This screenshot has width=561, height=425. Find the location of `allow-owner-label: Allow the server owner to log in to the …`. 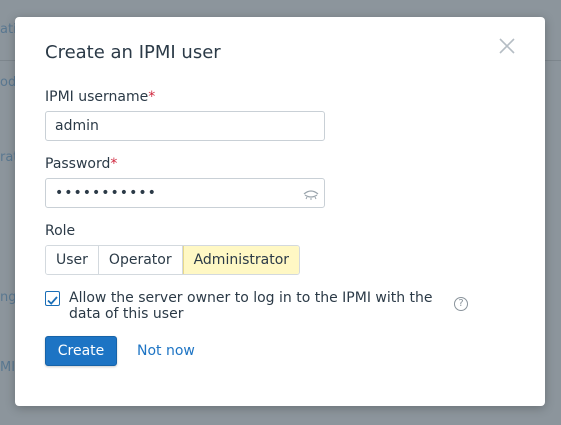

allow-owner-label: Allow the server owner to log in to the … is located at coordinates (251, 306).